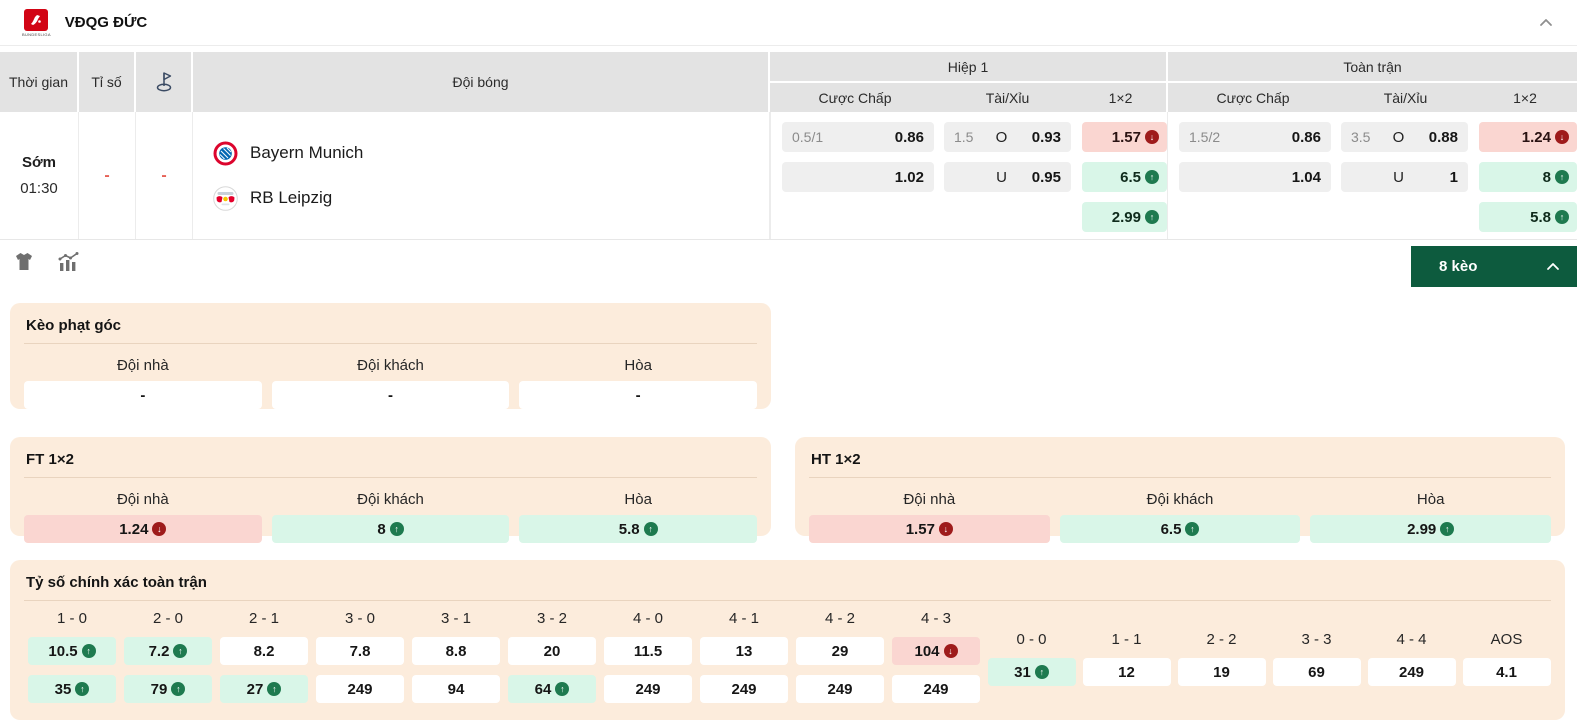 The width and height of the screenshot is (1577, 720). Describe the element at coordinates (1458, 266) in the screenshot. I see `bet-count-label: 8 kèo` at that location.